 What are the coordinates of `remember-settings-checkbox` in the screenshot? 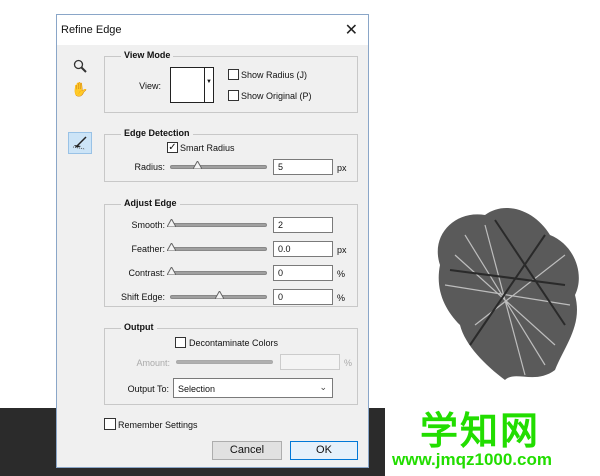 It's located at (110, 424).